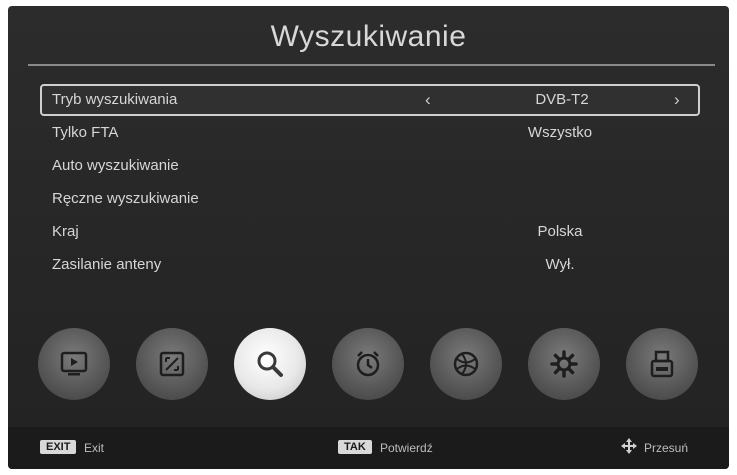 The width and height of the screenshot is (737, 475). I want to click on ok-key: TAK, so click(355, 447).